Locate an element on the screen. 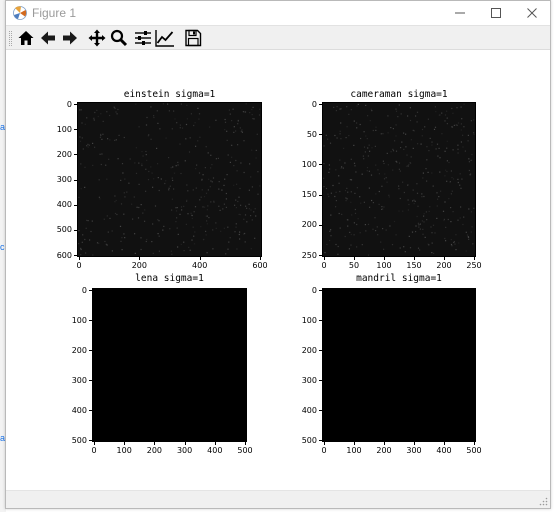 The height and width of the screenshot is (512, 554). einstein-image-axes is located at coordinates (169, 179).